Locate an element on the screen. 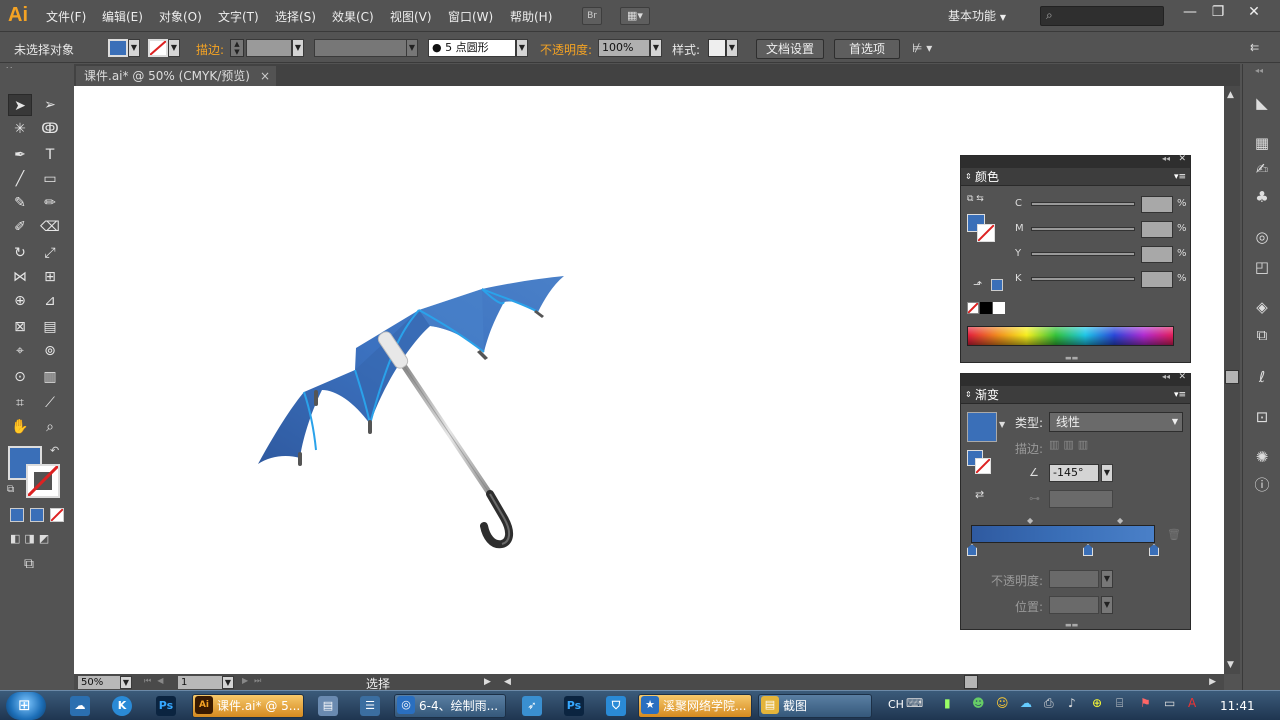 The width and height of the screenshot is (1280, 720). navigator-icon: ✺ is located at coordinates (1262, 457).